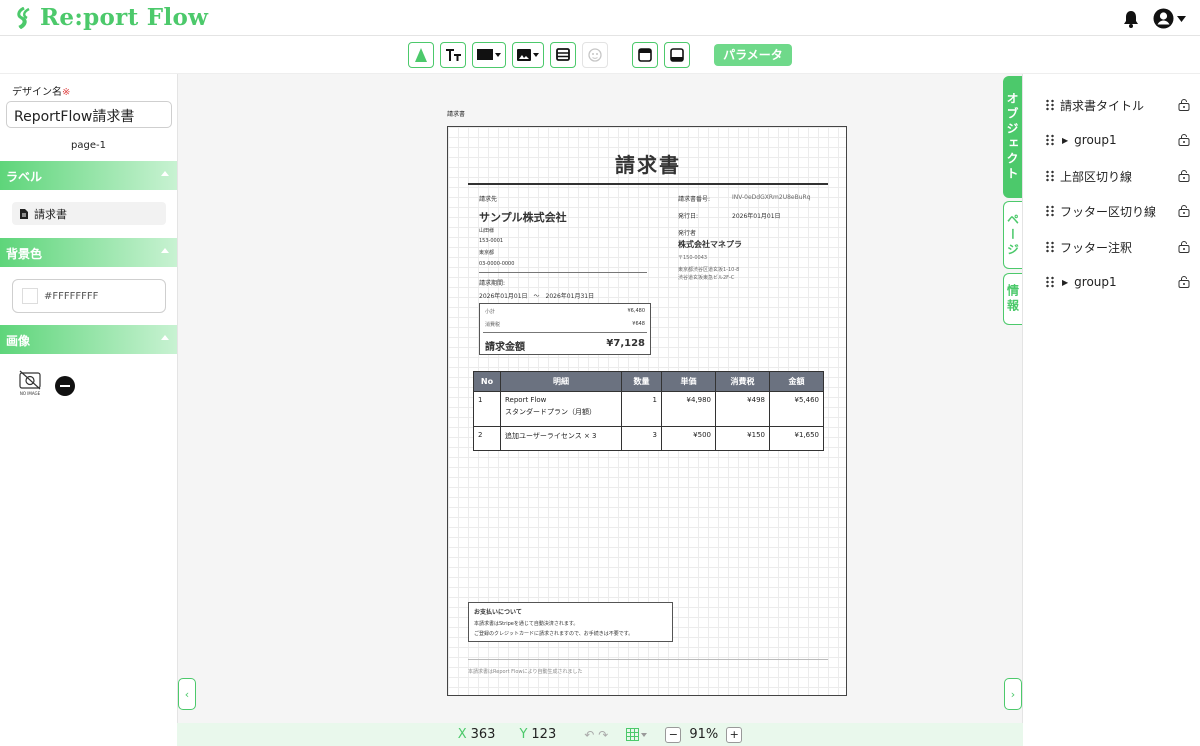 The width and height of the screenshot is (1200, 746). I want to click on footer-region-icon, so click(677, 54).